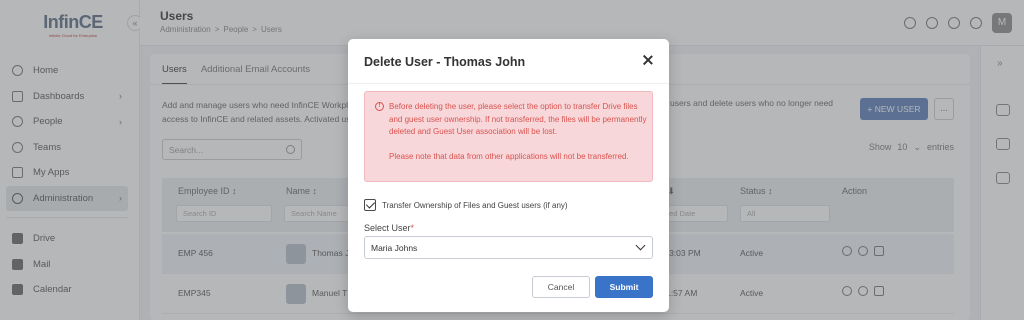 The height and width of the screenshot is (320, 1024). Describe the element at coordinates (379, 106) in the screenshot. I see `info-icon: !` at that location.